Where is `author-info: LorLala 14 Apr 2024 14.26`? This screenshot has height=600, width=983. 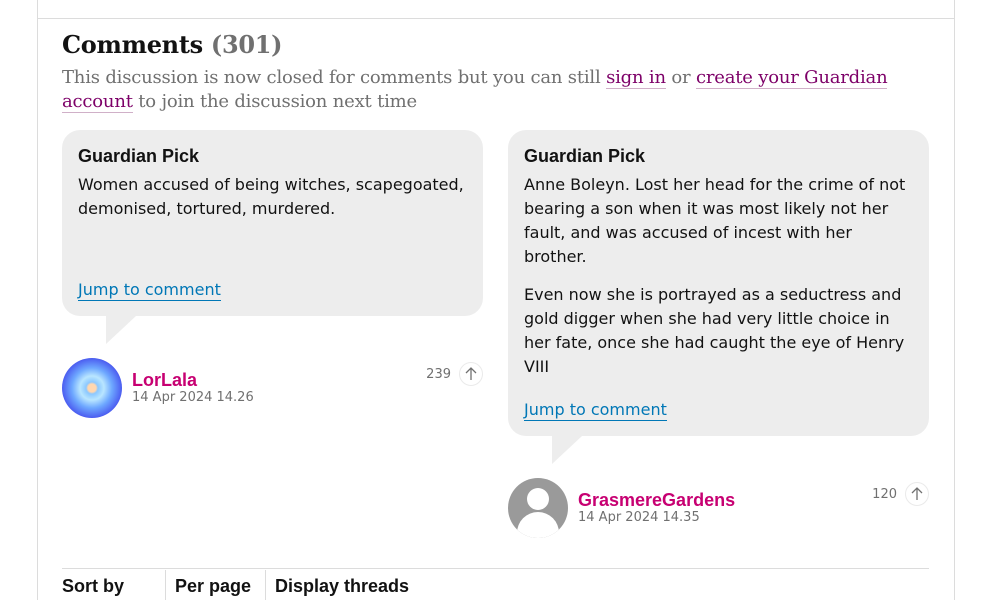
author-info: LorLala 14 Apr 2024 14.26 is located at coordinates (279, 388).